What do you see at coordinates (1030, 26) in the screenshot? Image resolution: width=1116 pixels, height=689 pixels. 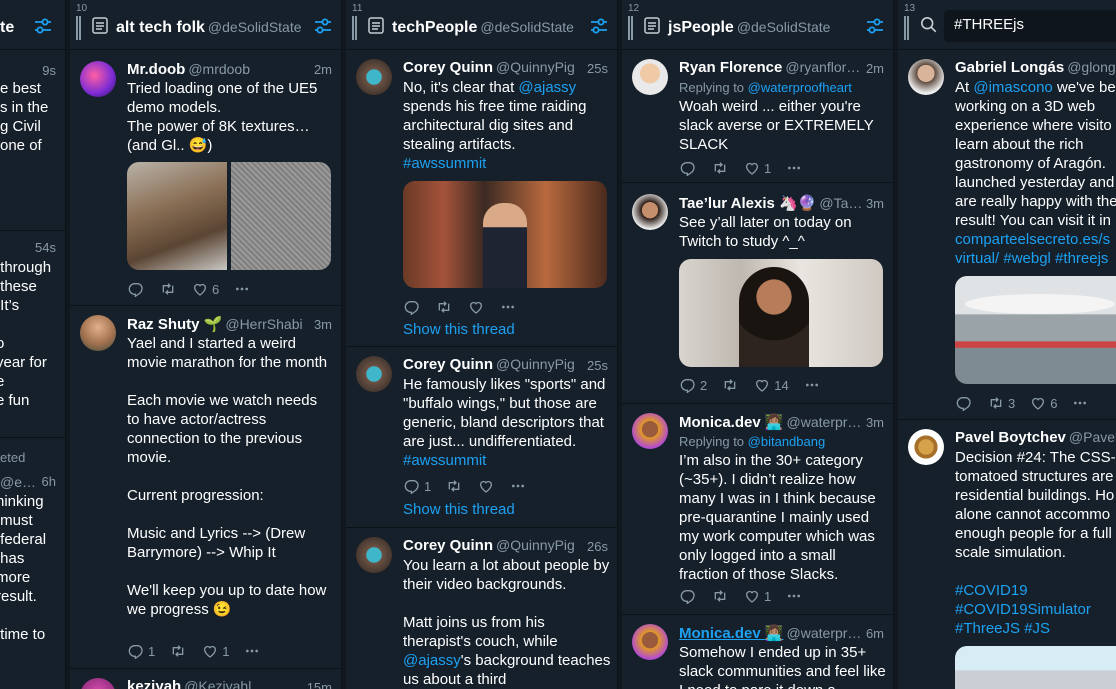 I see `search-input: #THREEjs` at bounding box center [1030, 26].